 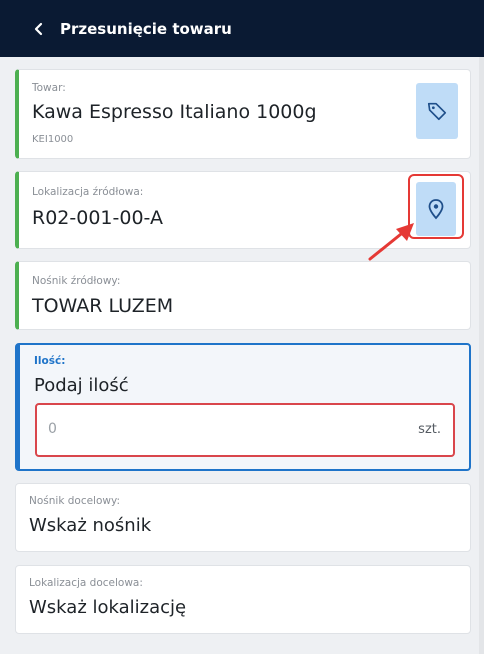 I want to click on target-carrier-card: Nośnik docelowy: Wskaż nośnik, so click(x=243, y=517).